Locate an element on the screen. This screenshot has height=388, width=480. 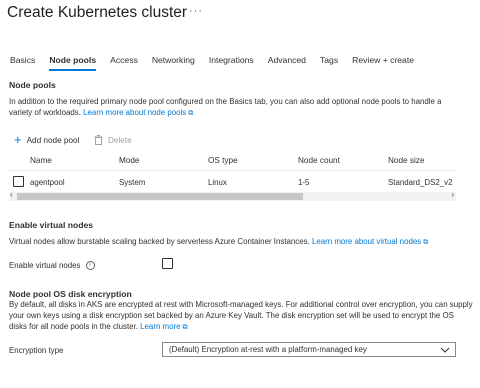
column-header-node-size: Node size is located at coordinates (406, 160).